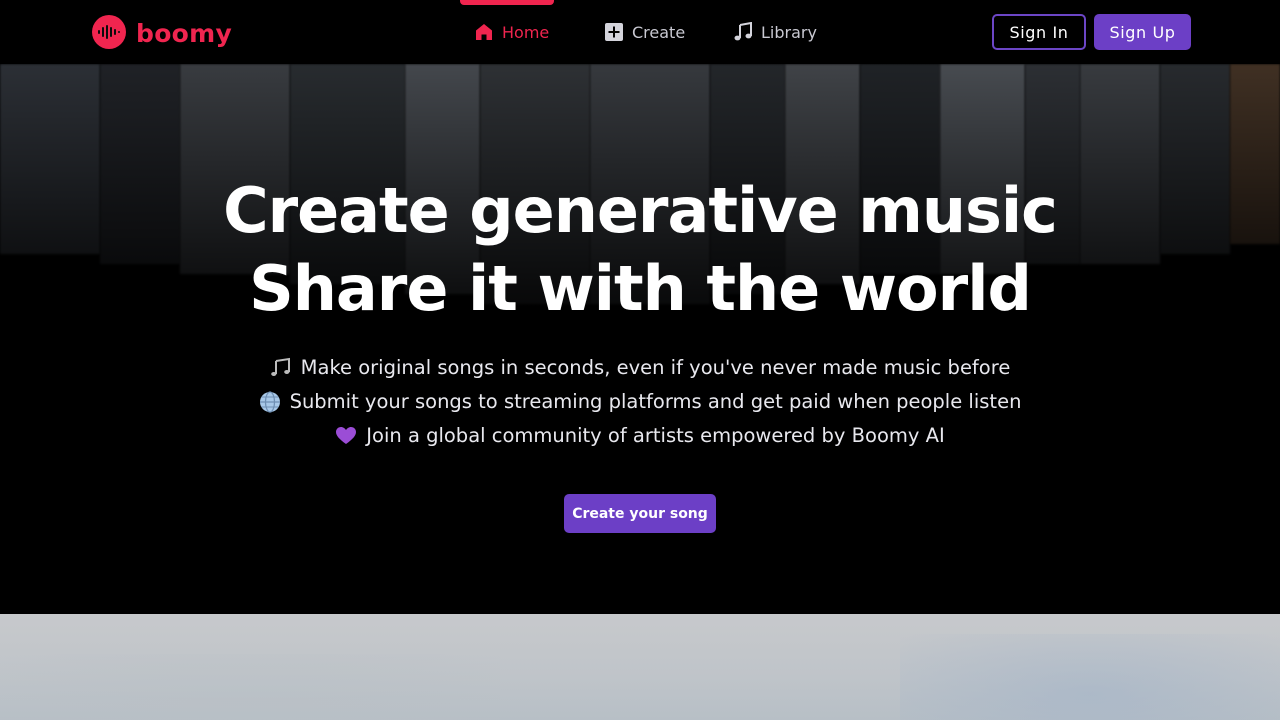  Describe the element at coordinates (526, 32) in the screenshot. I see `nav-label-home: Home` at that location.